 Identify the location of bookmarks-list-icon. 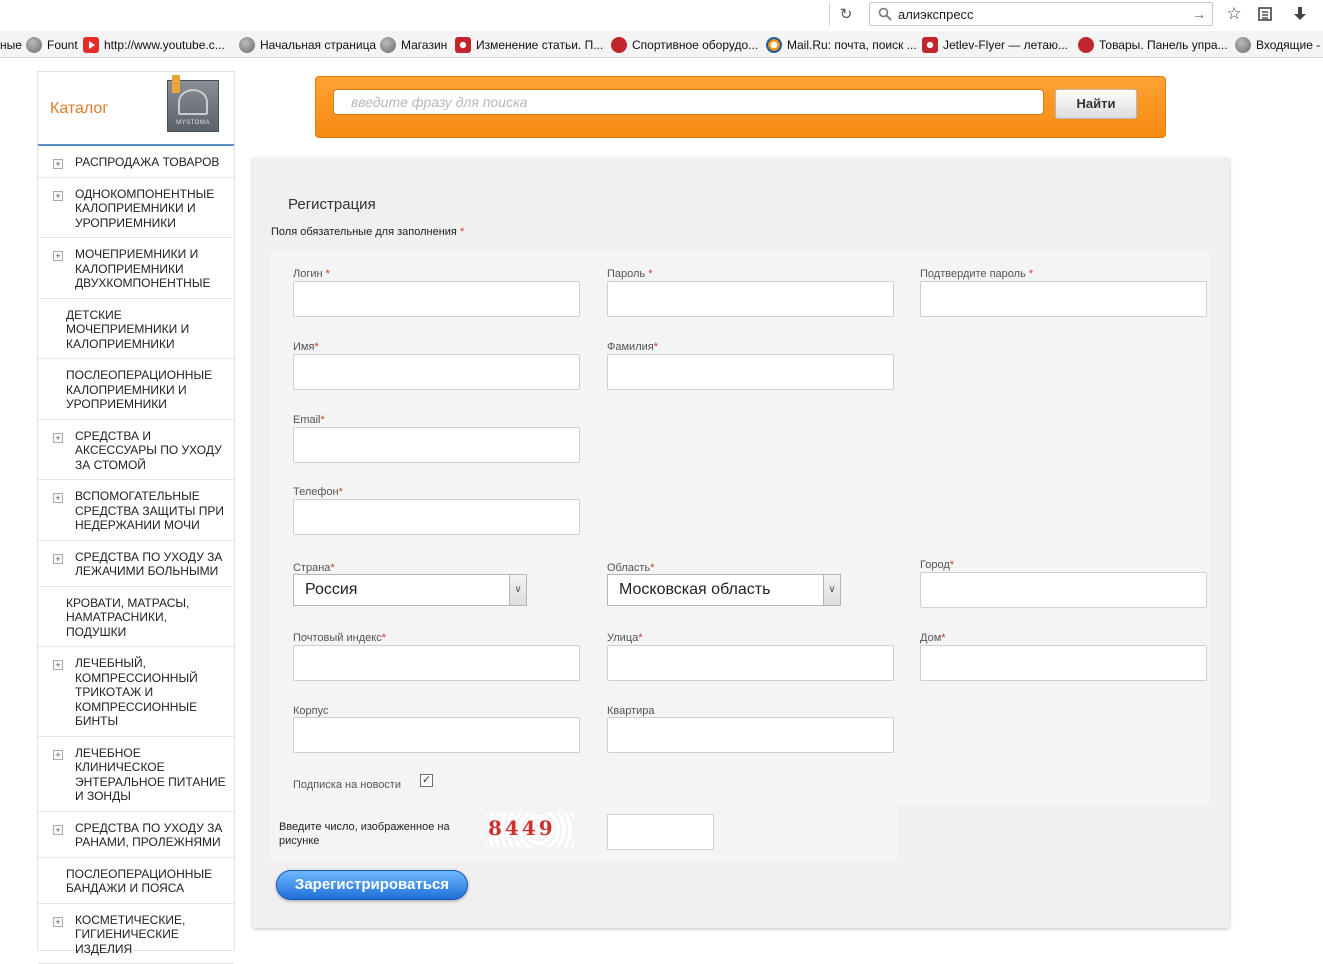
(1265, 14).